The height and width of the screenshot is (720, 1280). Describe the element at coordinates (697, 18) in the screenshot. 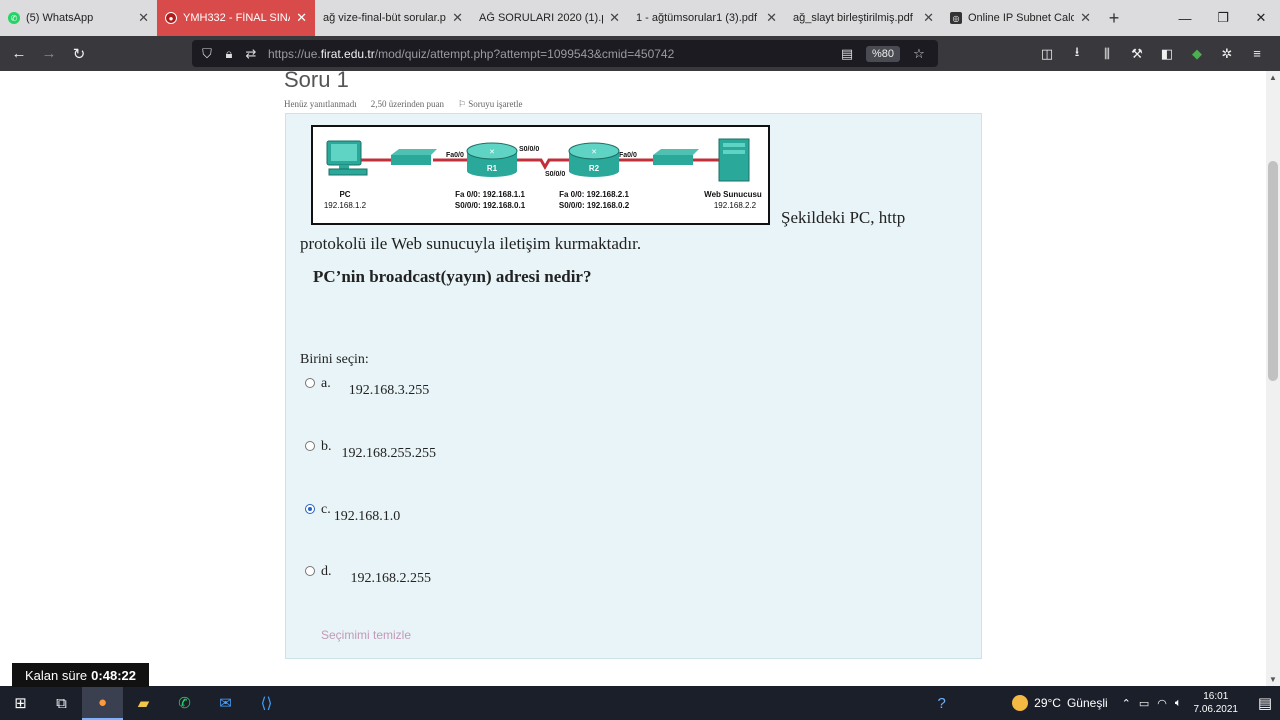

I see `tab-title: 1 - ağtümsorular1 (3).pdf` at that location.